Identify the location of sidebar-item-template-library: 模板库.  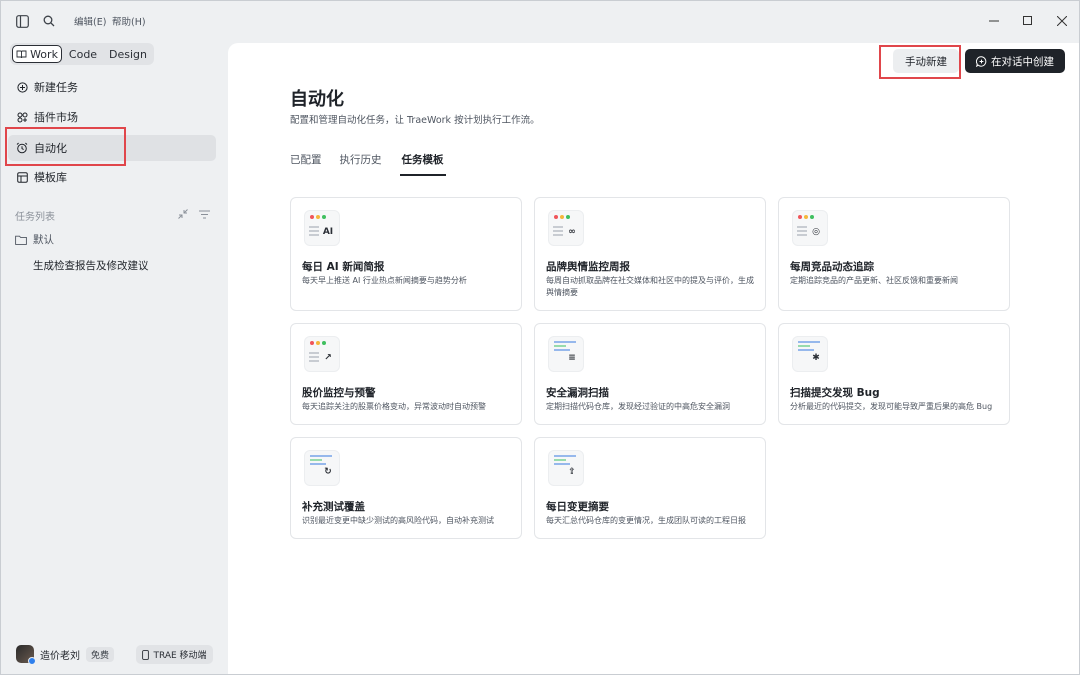
(112, 177).